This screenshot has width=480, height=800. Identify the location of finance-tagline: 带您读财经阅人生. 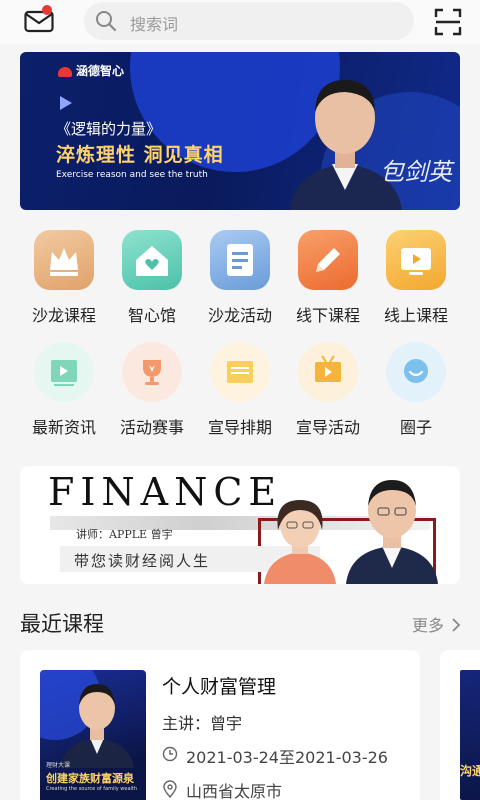
(142, 561).